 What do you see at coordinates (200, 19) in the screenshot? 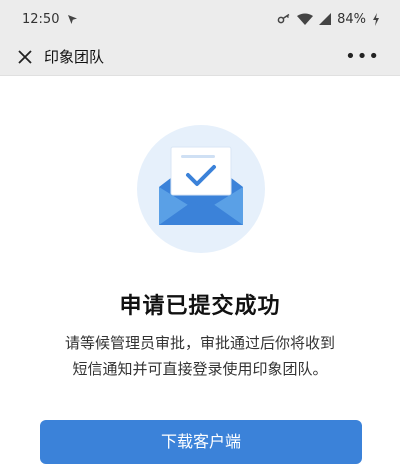
I see `status-bar: 12:50 84%` at bounding box center [200, 19].